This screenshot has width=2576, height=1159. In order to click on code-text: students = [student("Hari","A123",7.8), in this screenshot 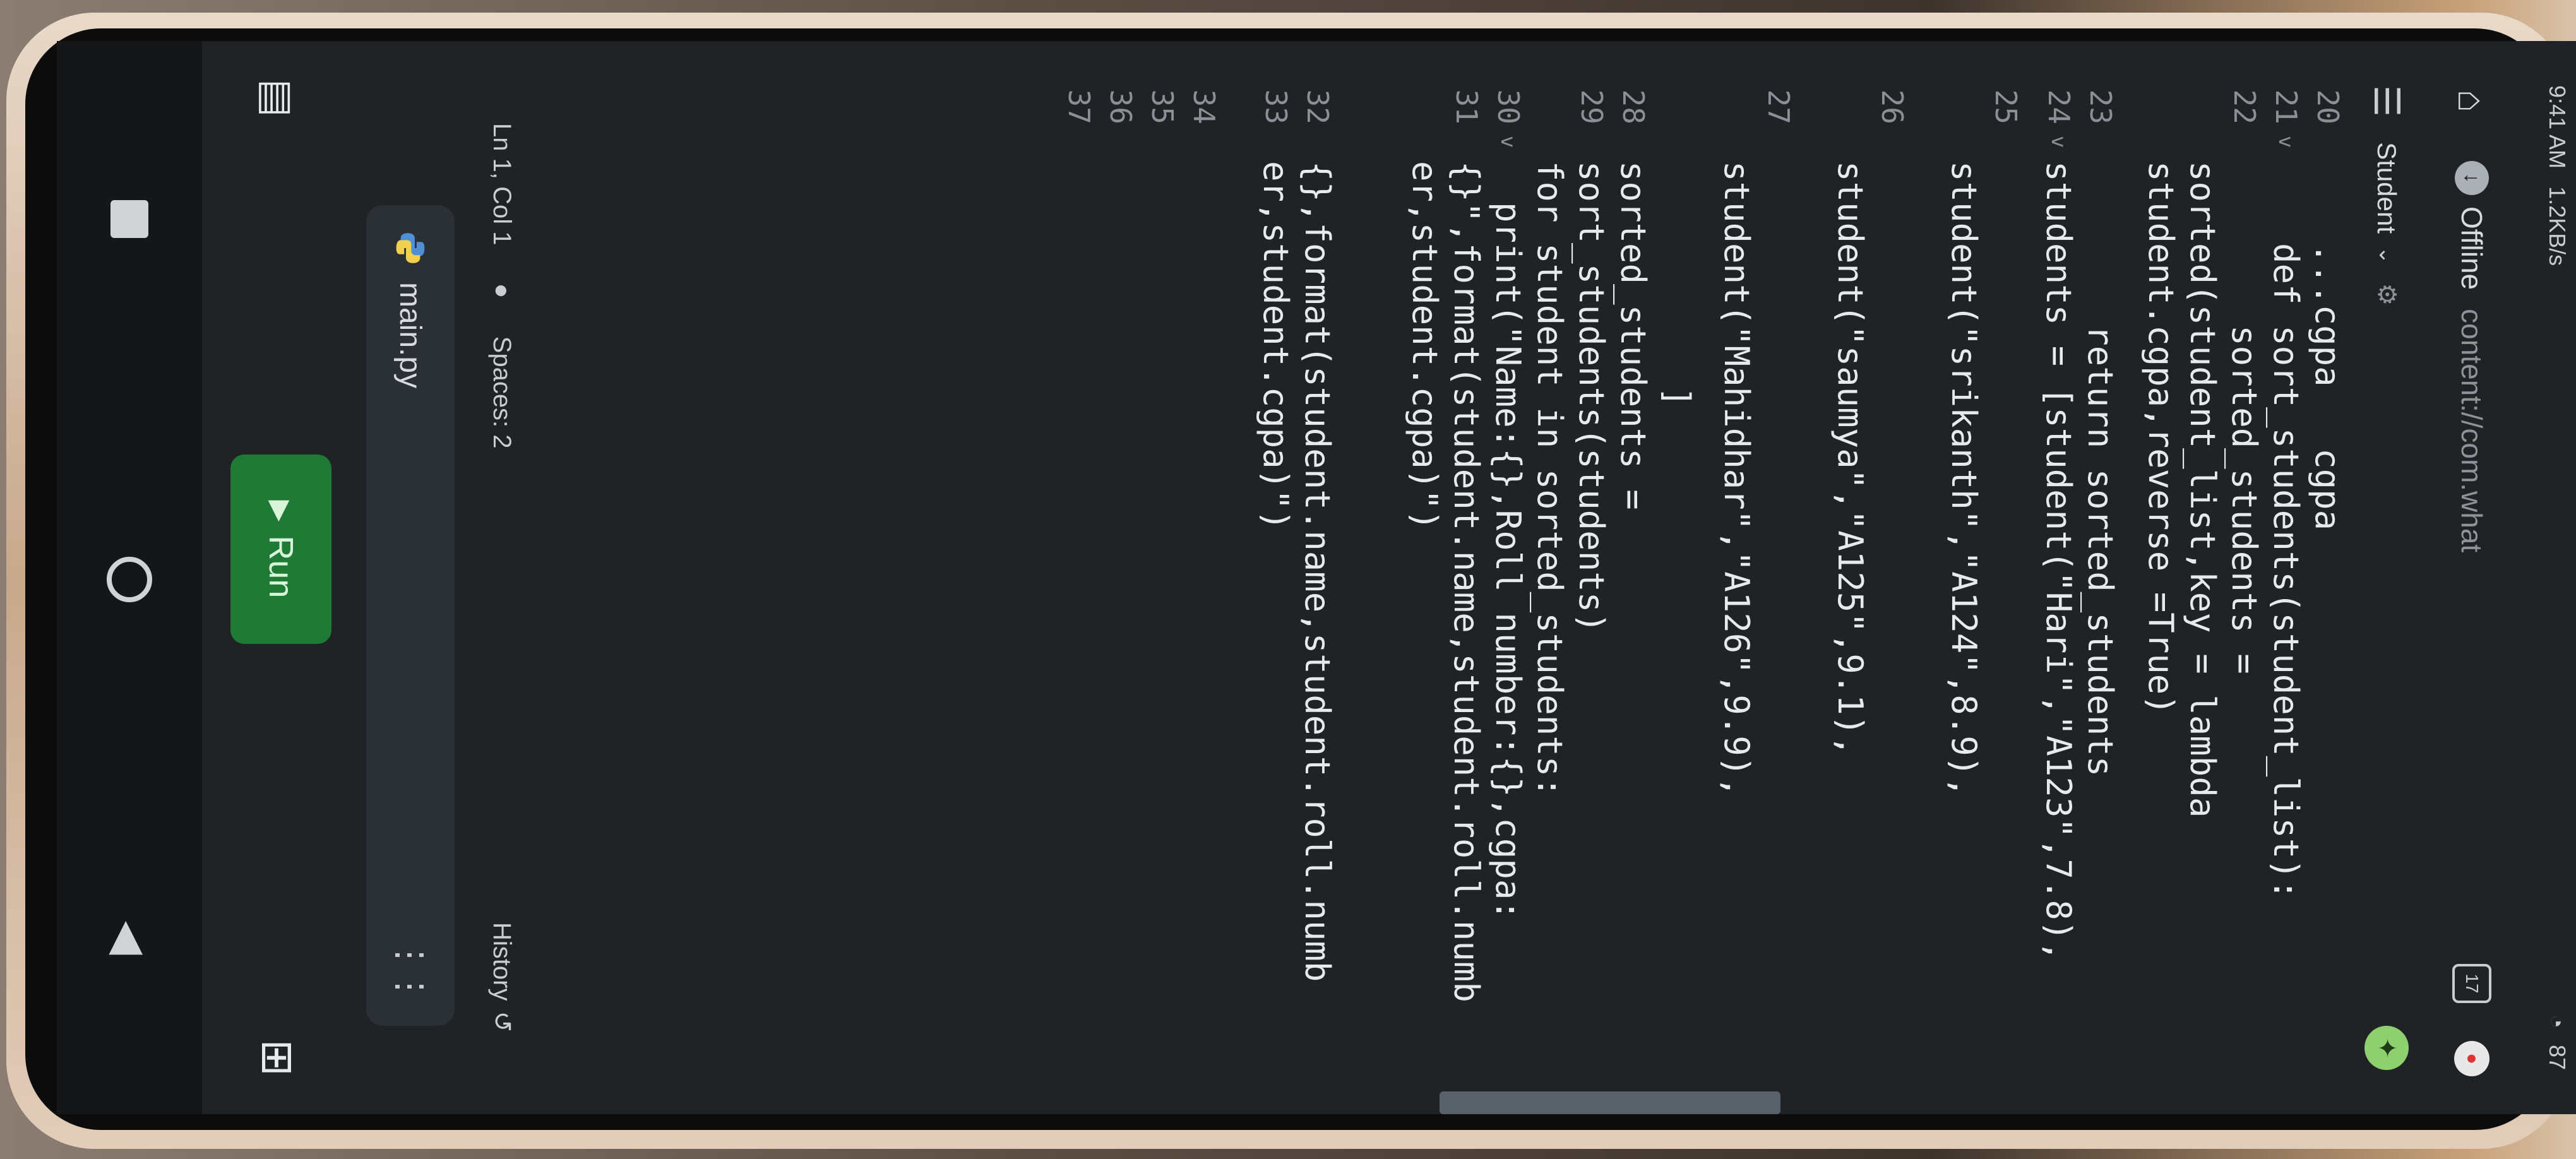, I will do `click(2059, 561)`.